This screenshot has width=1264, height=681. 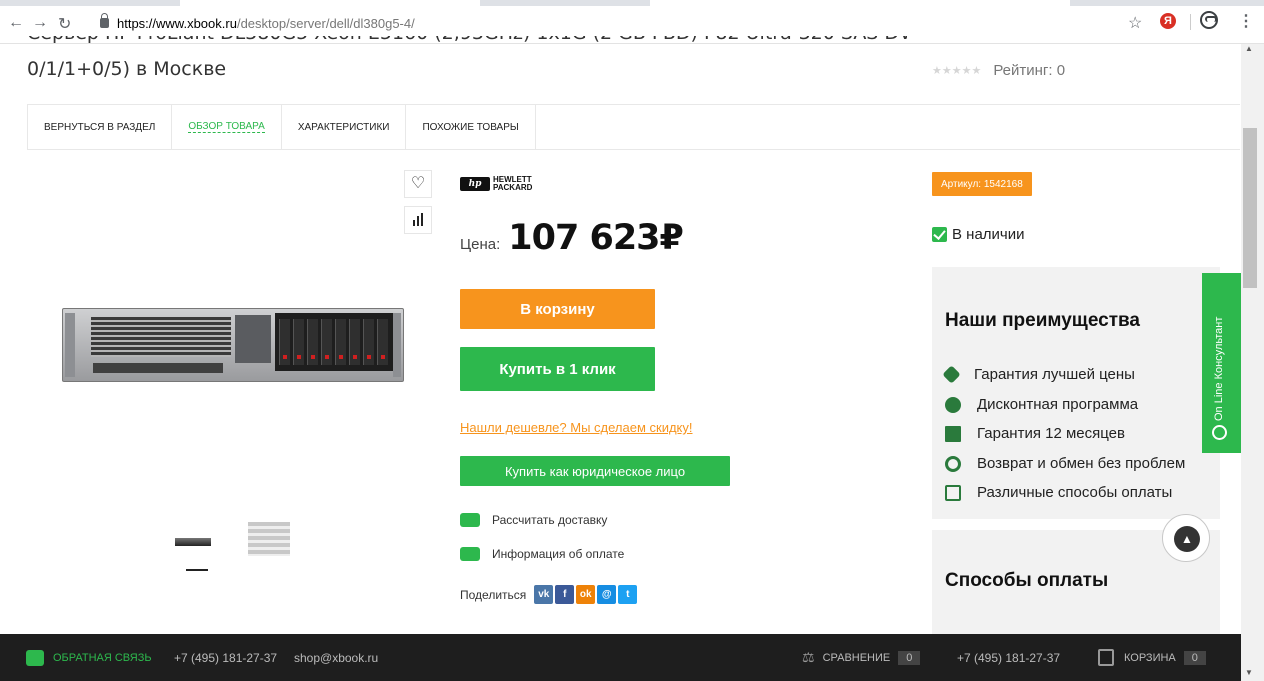 What do you see at coordinates (177, 23) in the screenshot?
I see `url-host: https://www.xbook.ru` at bounding box center [177, 23].